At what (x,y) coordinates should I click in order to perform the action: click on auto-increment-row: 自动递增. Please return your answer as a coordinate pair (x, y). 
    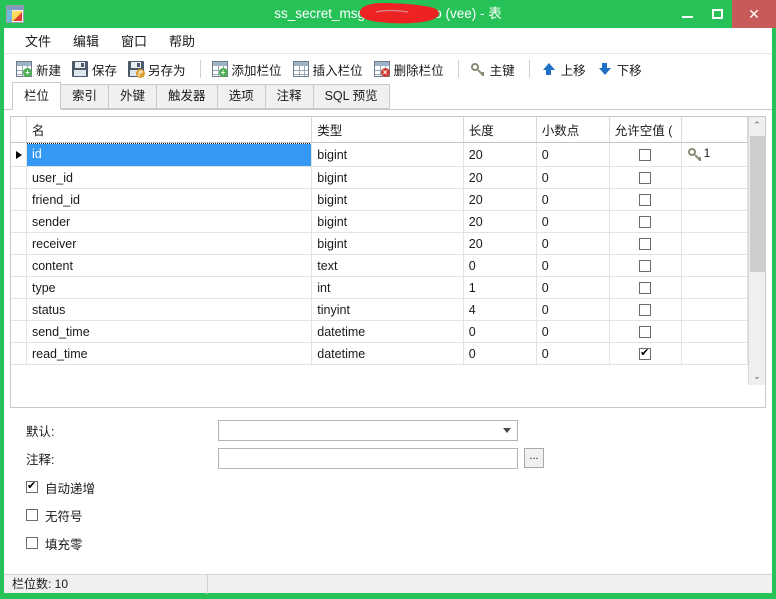
    Looking at the image, I should click on (399, 487).